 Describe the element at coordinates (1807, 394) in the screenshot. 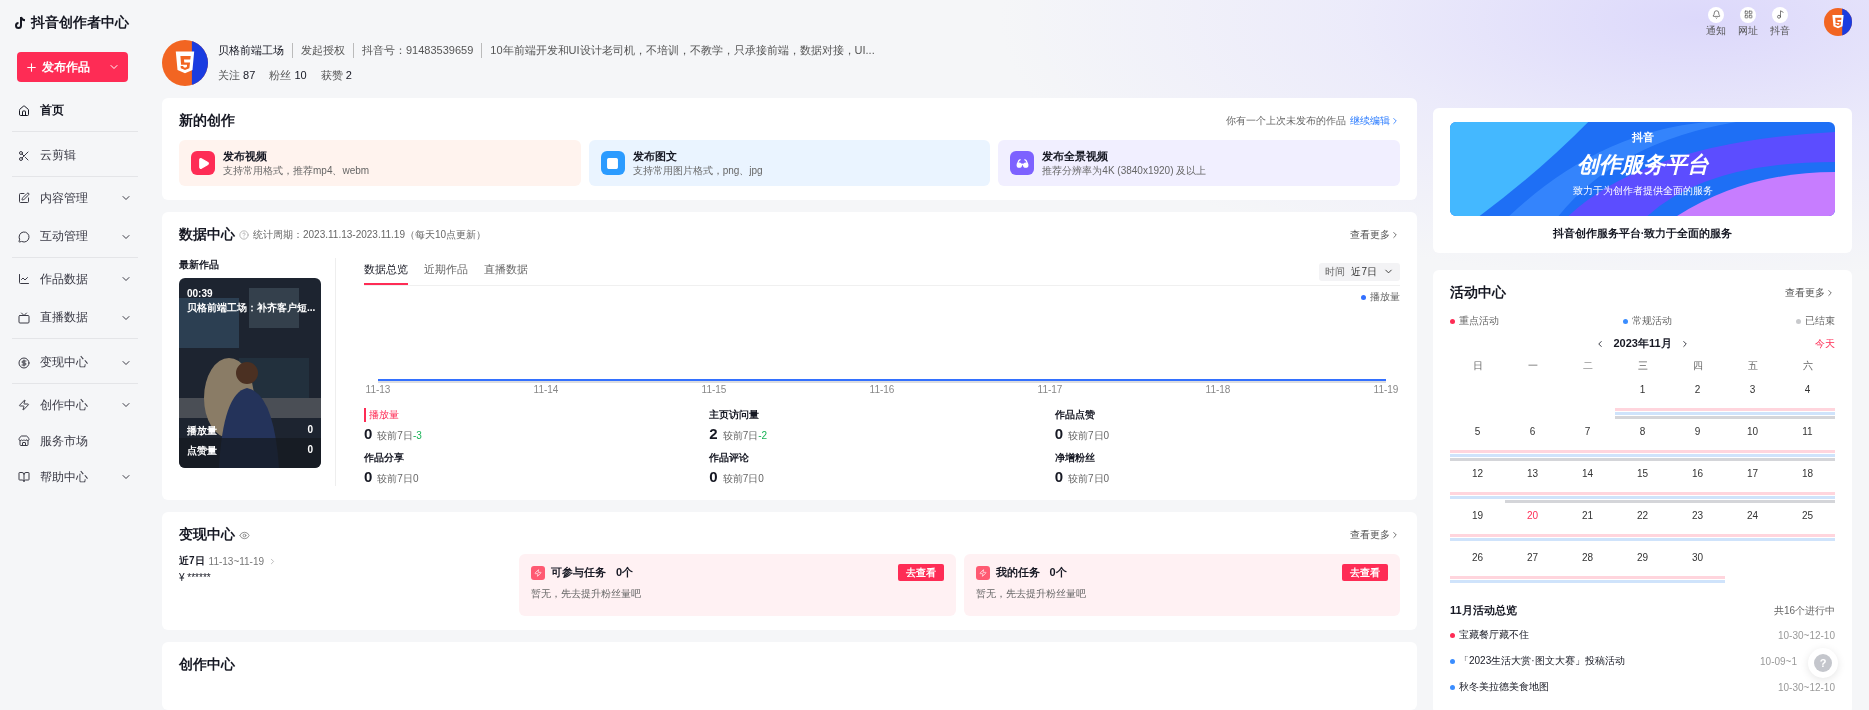

I see `calendar-day: 4` at that location.